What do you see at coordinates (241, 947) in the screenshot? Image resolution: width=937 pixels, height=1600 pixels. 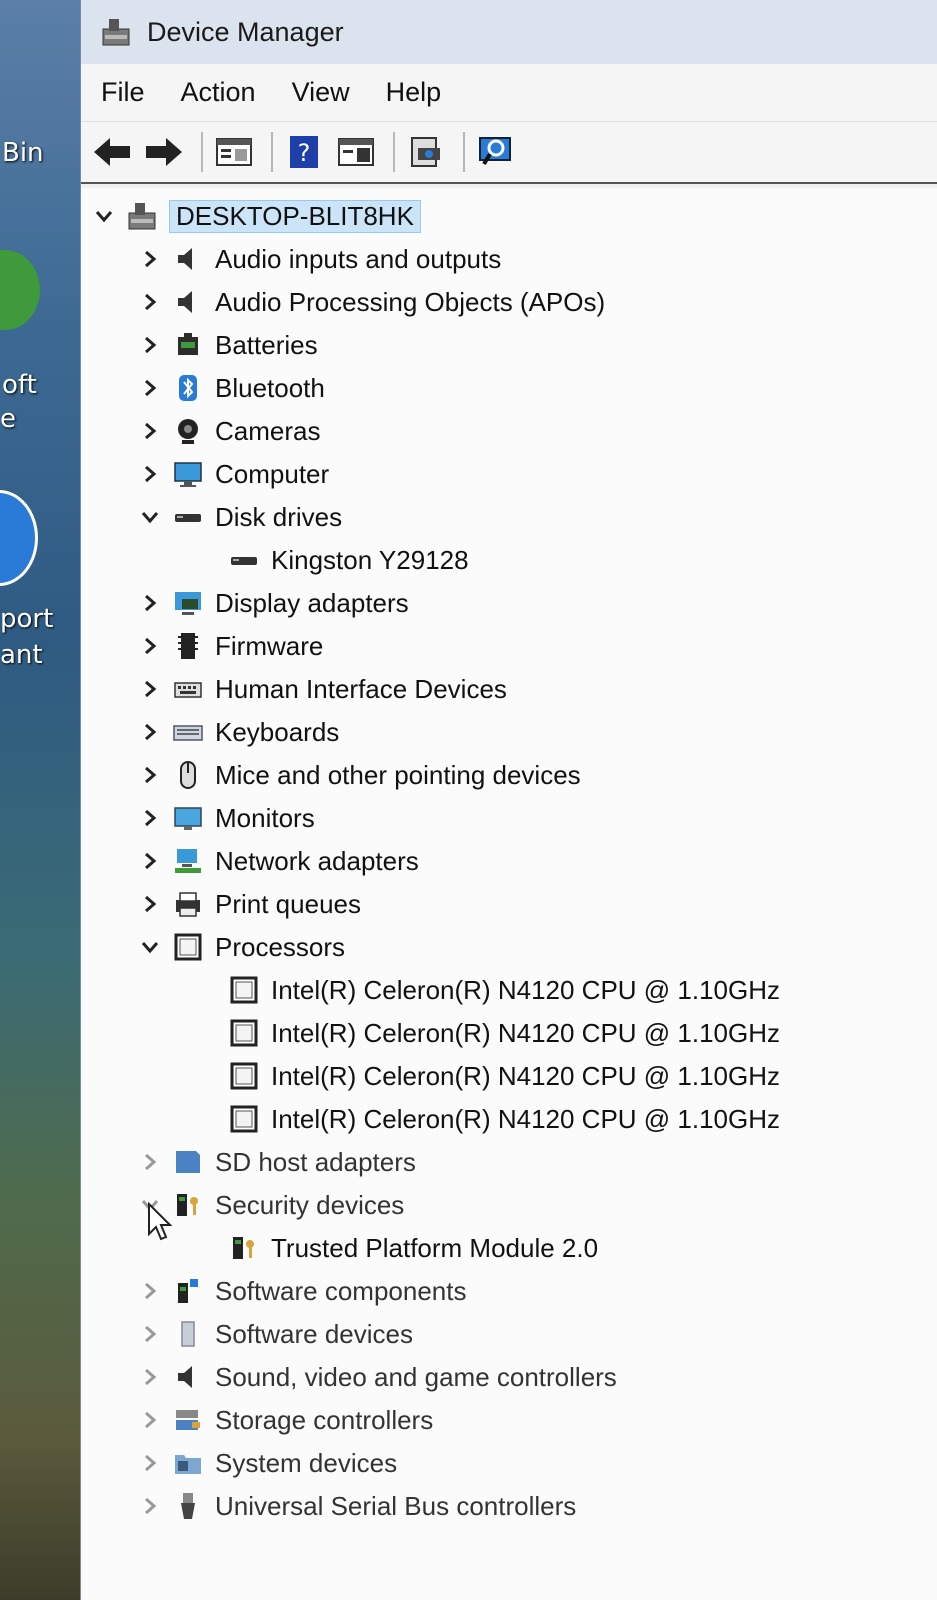 I see `tree-category-processors: Processors` at bounding box center [241, 947].